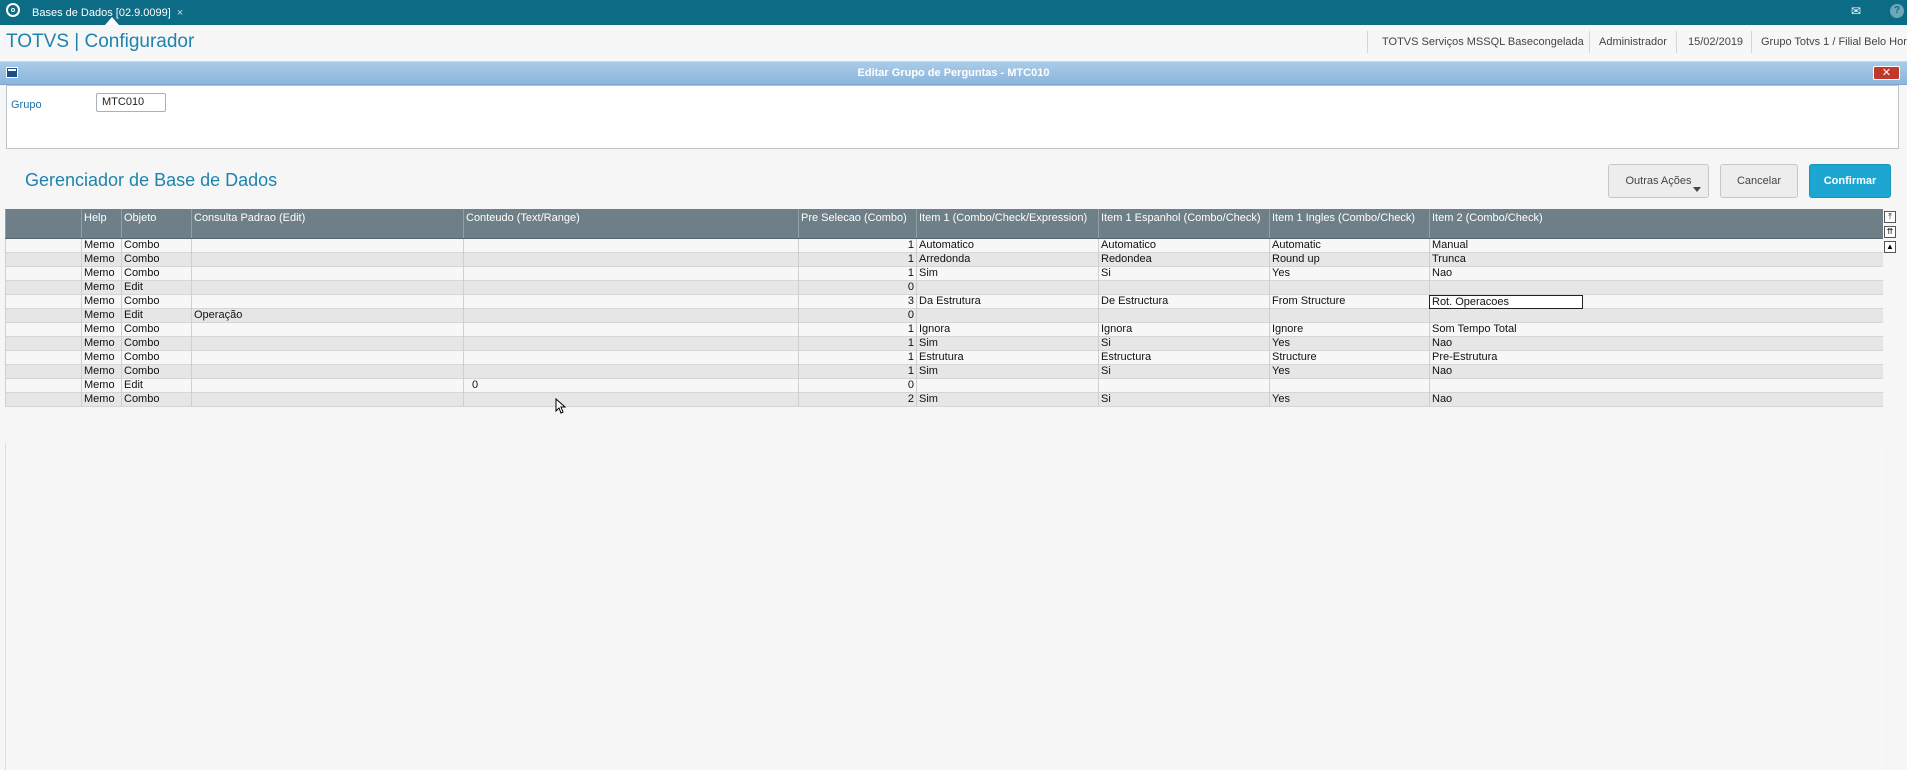 This screenshot has width=1907, height=770. What do you see at coordinates (1850, 181) in the screenshot?
I see `confirm-button: Confirmar` at bounding box center [1850, 181].